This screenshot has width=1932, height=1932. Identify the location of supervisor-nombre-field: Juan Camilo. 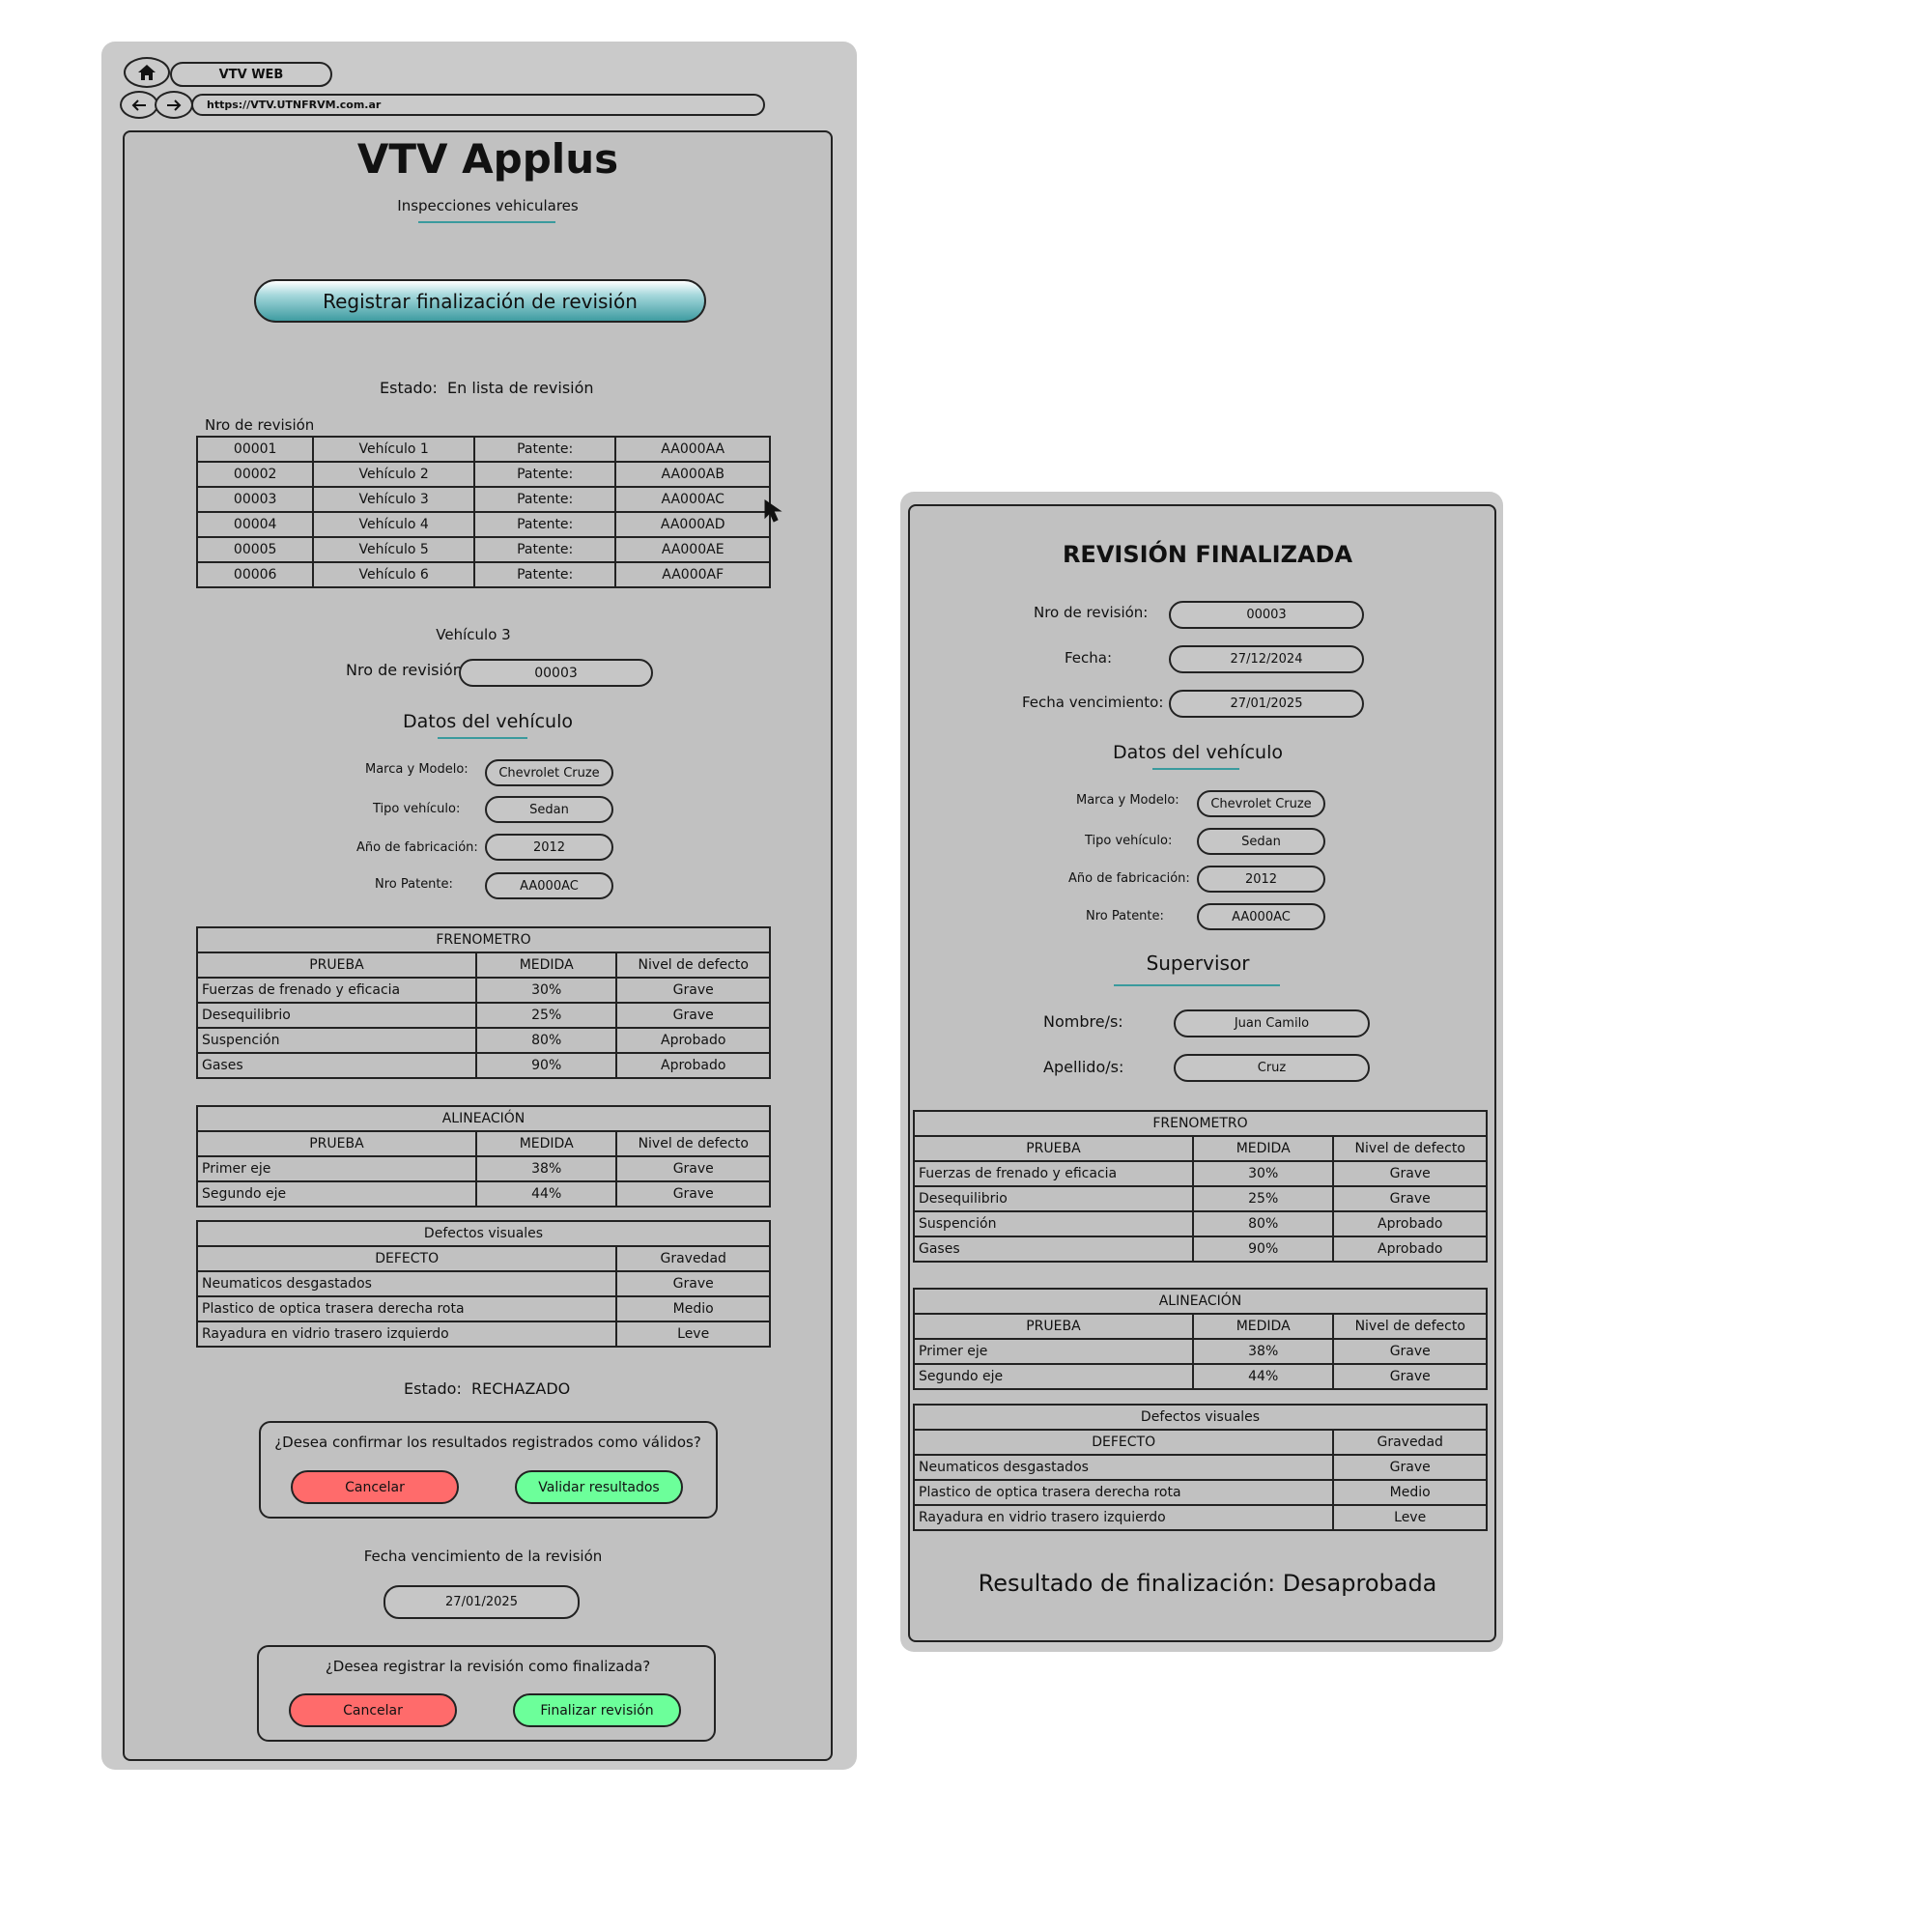
(1272, 1023).